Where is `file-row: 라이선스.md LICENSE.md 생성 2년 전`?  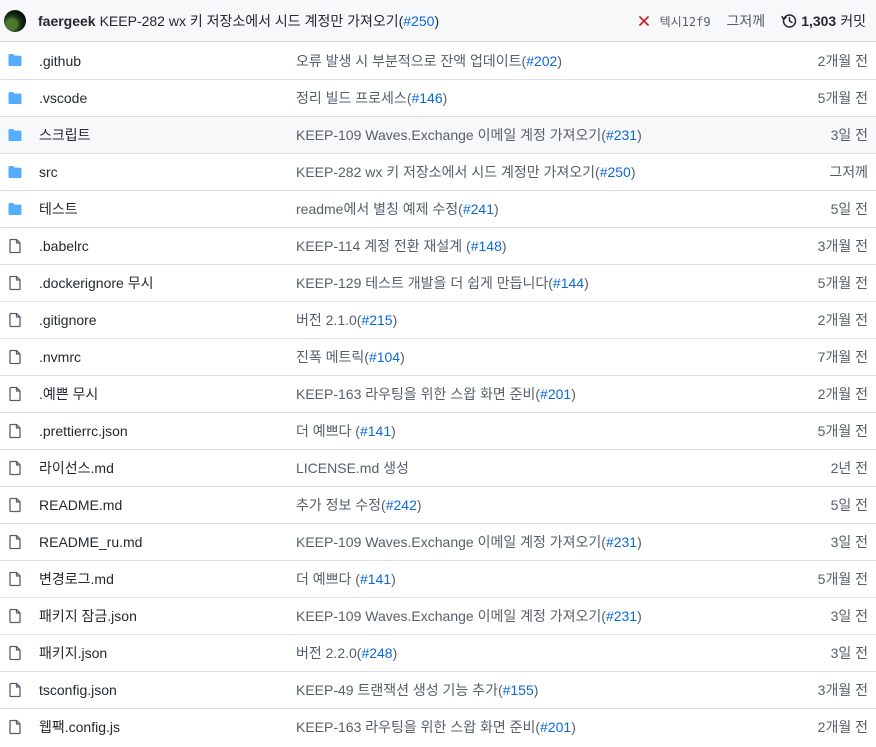
file-row: 라이선스.md LICENSE.md 생성 2년 전 is located at coordinates (438, 467).